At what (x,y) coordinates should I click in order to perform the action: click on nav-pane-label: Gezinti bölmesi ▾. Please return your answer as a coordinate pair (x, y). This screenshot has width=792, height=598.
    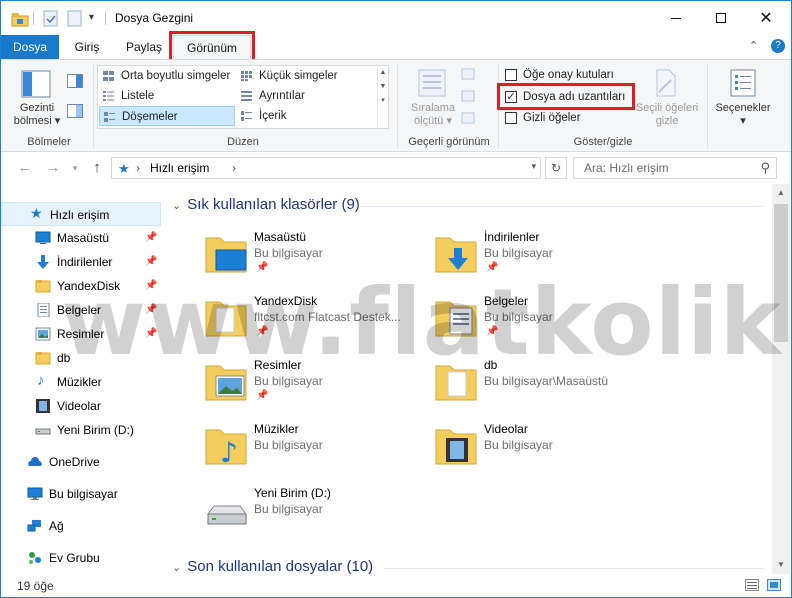
    Looking at the image, I should click on (37, 115).